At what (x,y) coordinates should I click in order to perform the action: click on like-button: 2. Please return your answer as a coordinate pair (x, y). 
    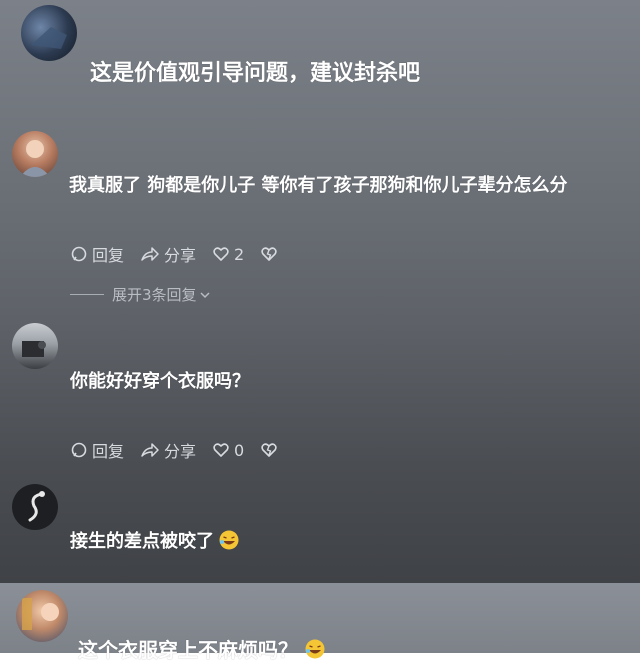
    Looking at the image, I should click on (228, 254).